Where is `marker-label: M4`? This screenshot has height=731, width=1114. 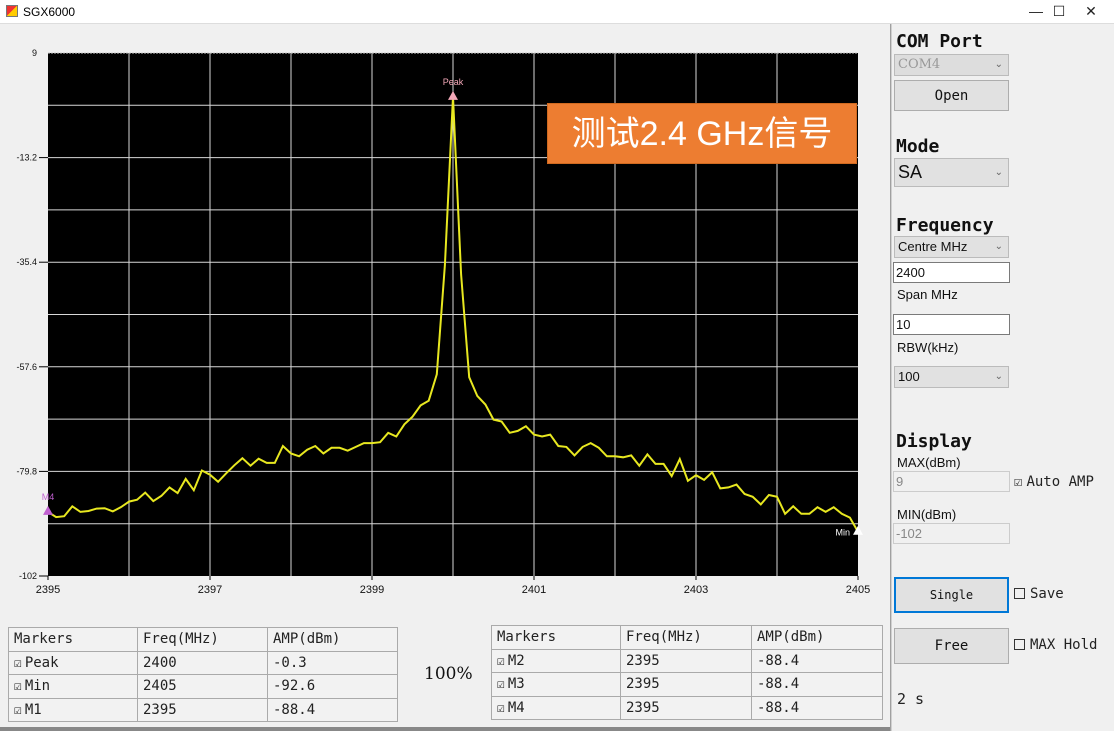 marker-label: M4 is located at coordinates (48, 497).